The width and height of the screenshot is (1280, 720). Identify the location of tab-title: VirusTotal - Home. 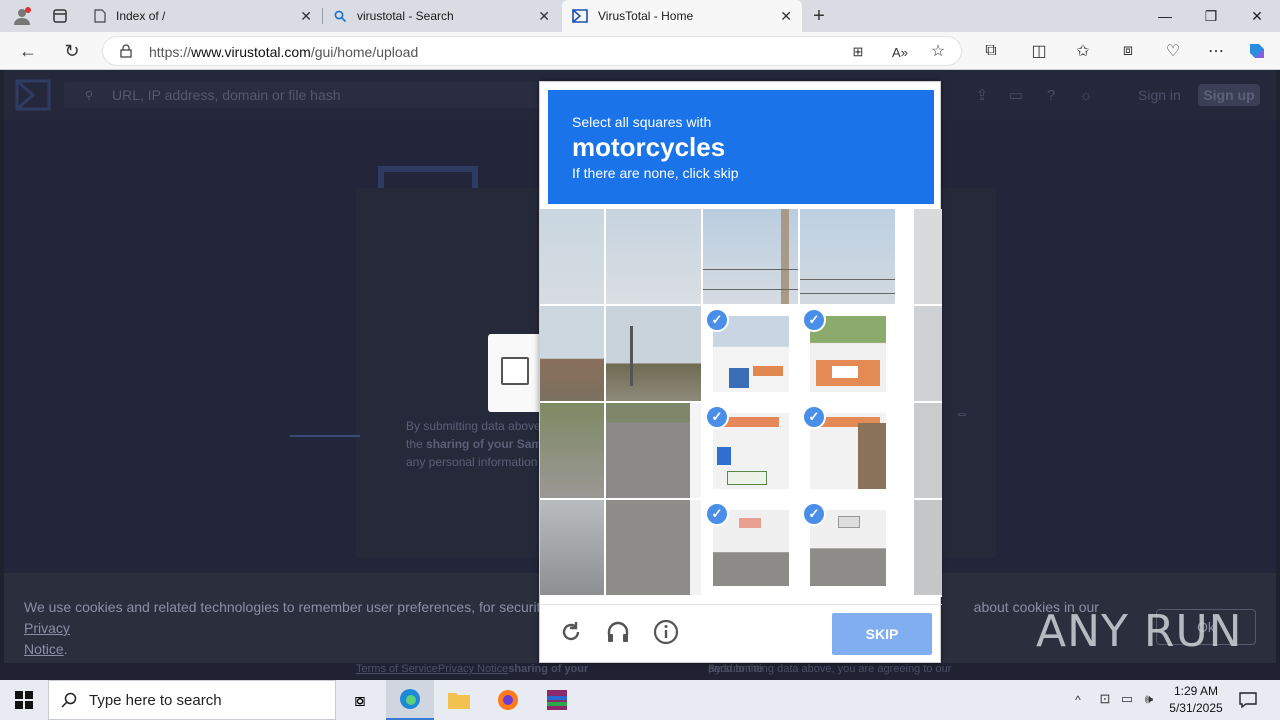
(646, 16).